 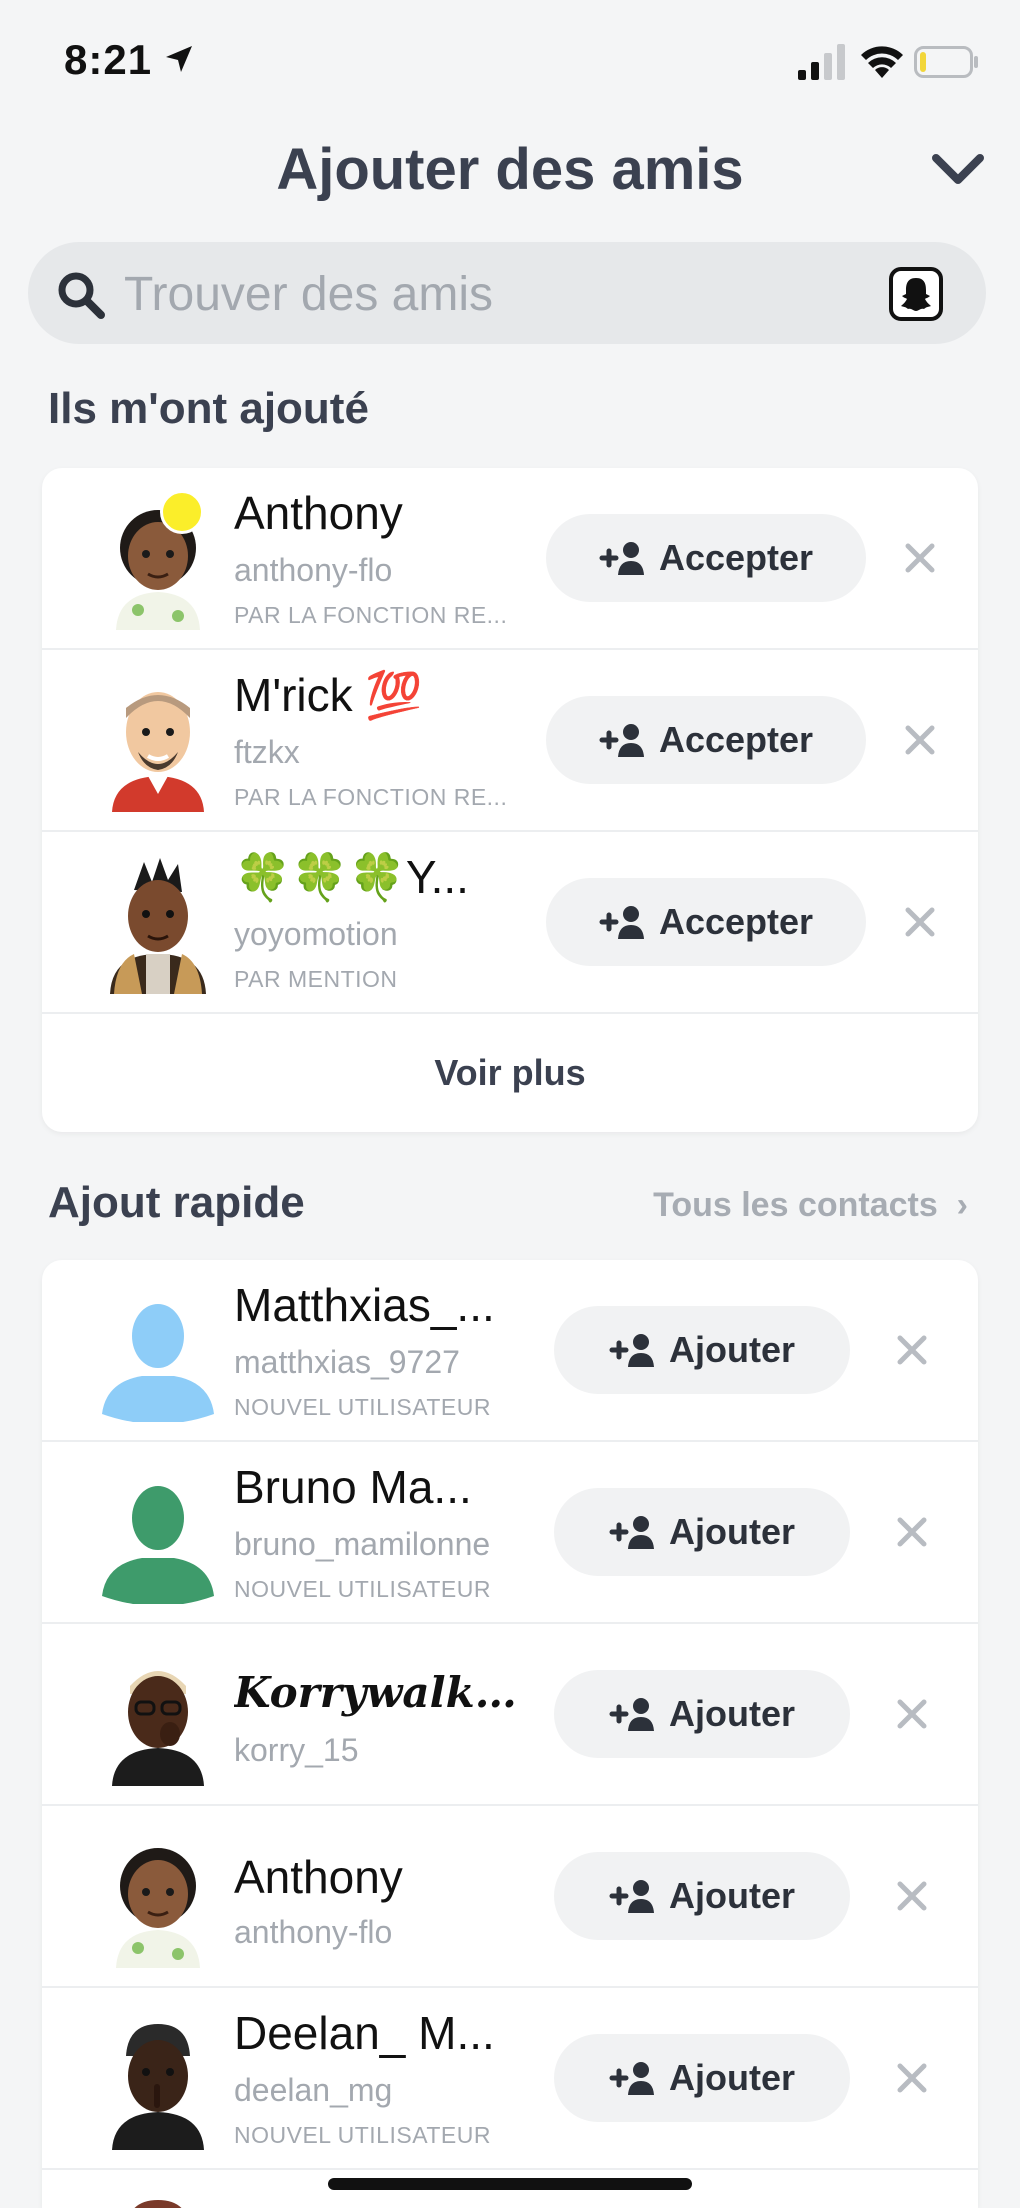 I want to click on friend-request-row: 🍀🍀🍀Y... yoyomotion PAR MENTION Accepter, so click(x=510, y=923).